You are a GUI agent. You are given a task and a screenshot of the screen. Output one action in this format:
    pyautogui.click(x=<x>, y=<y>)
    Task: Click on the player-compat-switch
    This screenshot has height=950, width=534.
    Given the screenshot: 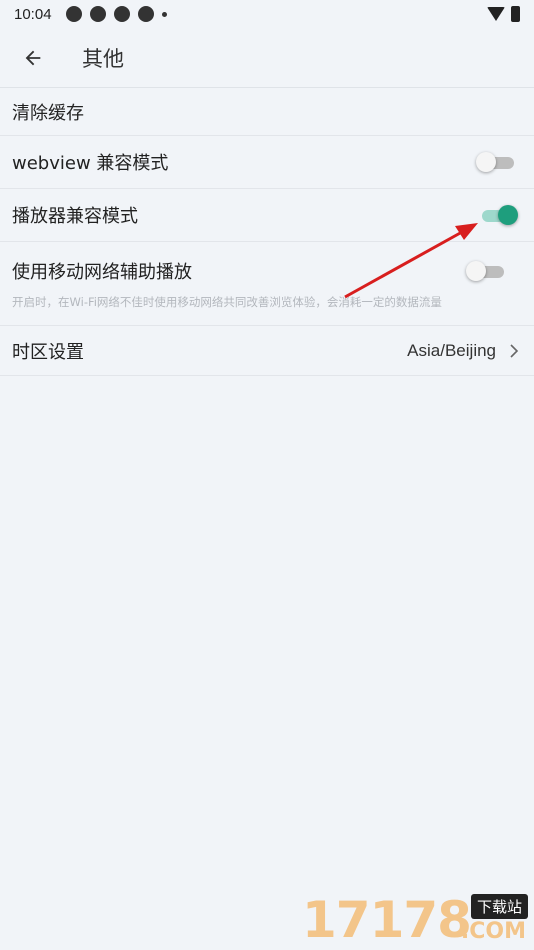 What is the action you would take?
    pyautogui.click(x=497, y=215)
    